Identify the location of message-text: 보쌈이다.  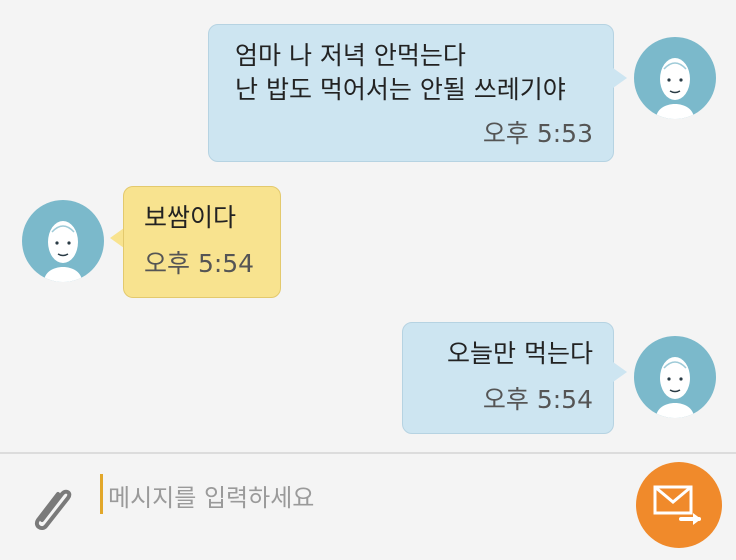
(190, 217).